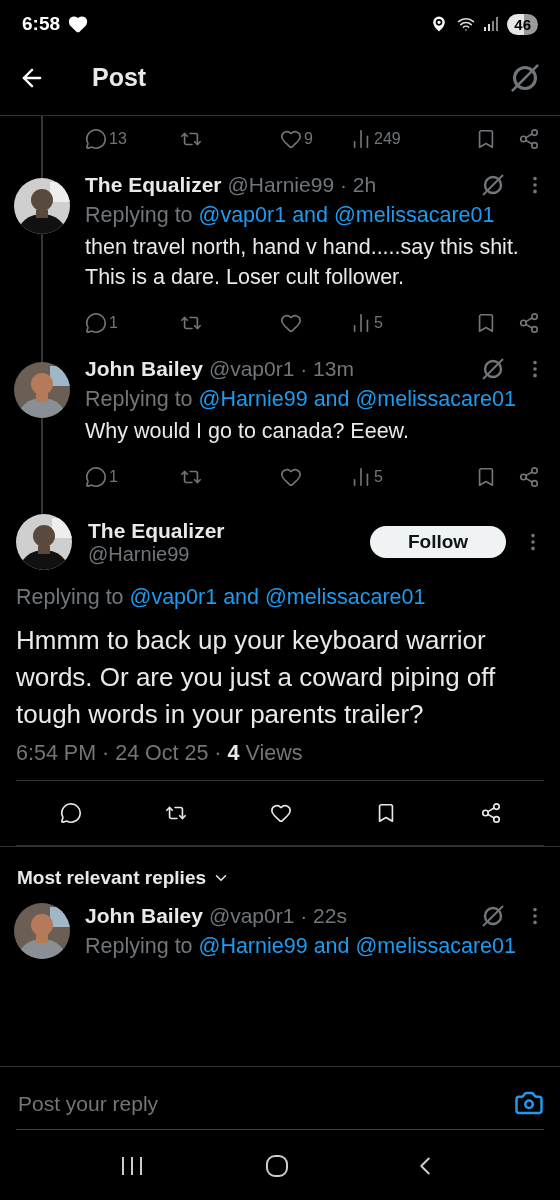 Image resolution: width=560 pixels, height=1200 pixels. Describe the element at coordinates (256, 677) in the screenshot. I see `post-text: Hmmm to back up your keyboard warrior words. Or are you just a coward piping off tough words in your parents trailer?` at that location.